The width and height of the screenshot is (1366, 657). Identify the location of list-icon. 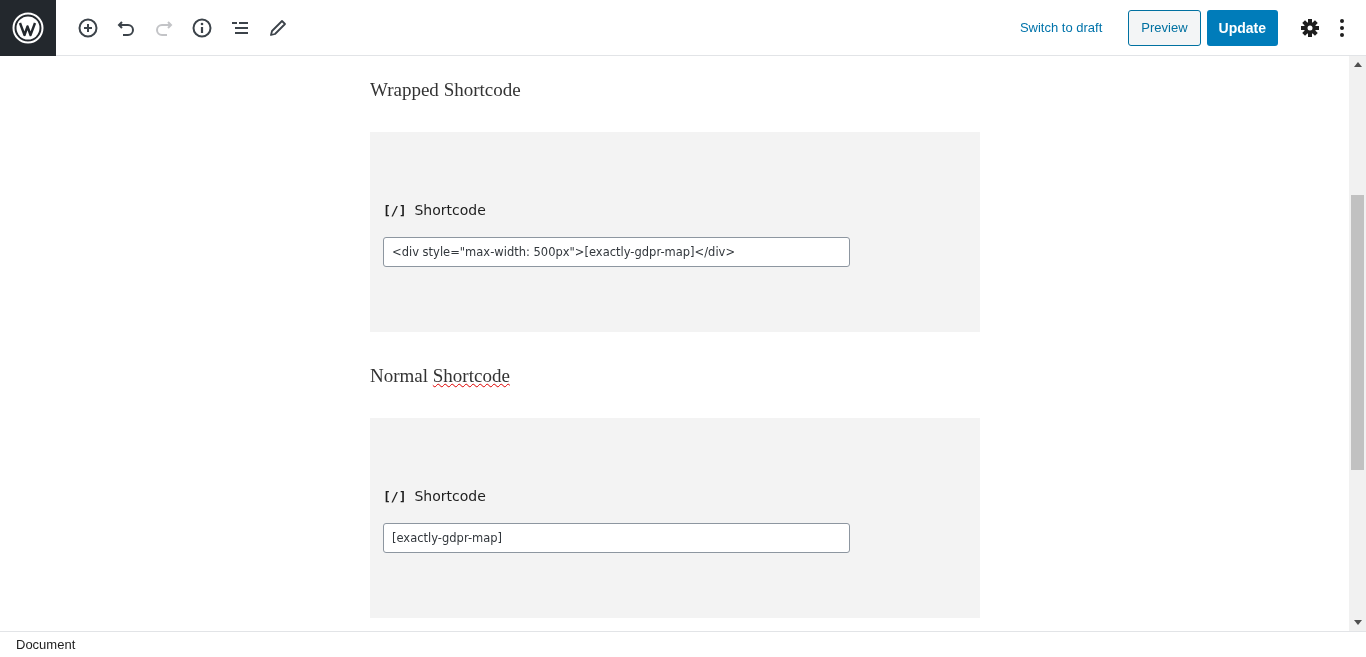
(240, 27).